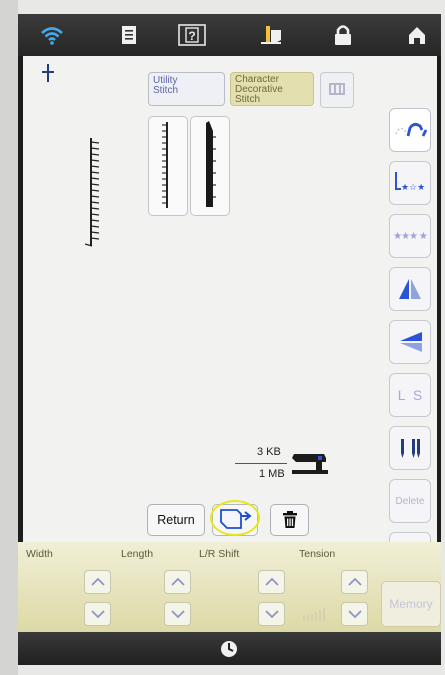  I want to click on return-button: Return, so click(176, 520).